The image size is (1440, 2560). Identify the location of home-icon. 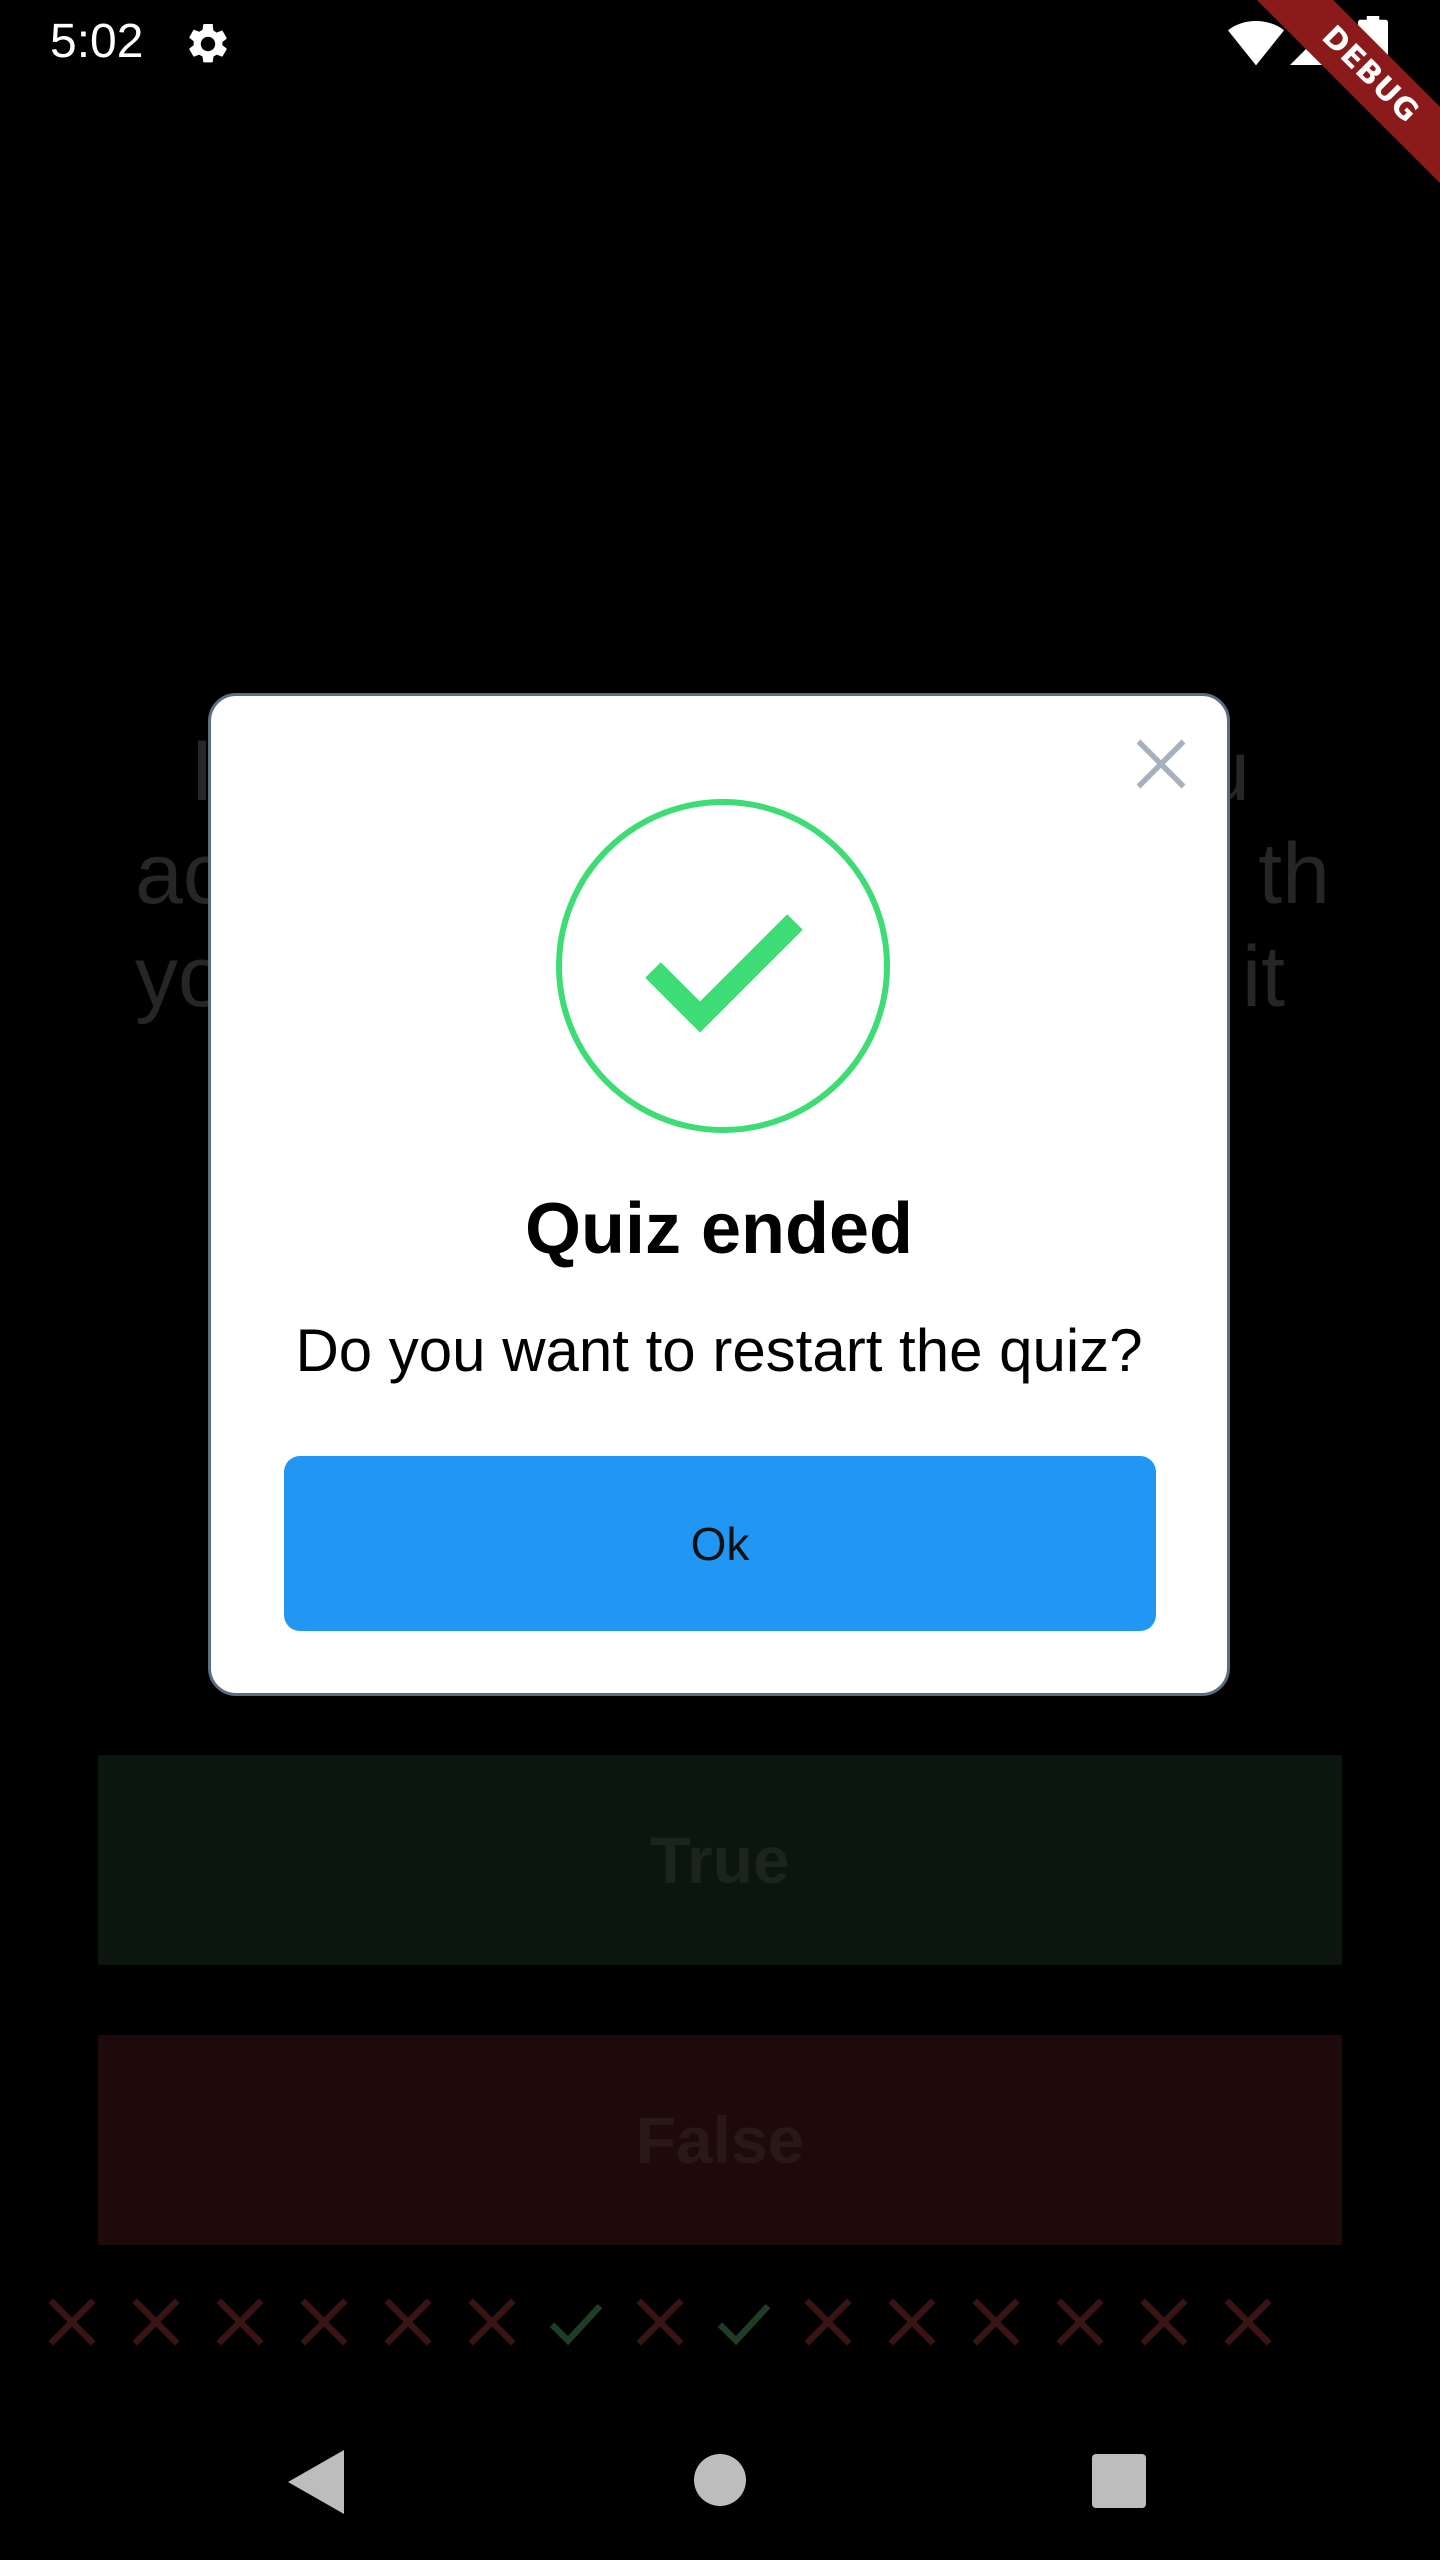
(720, 2480).